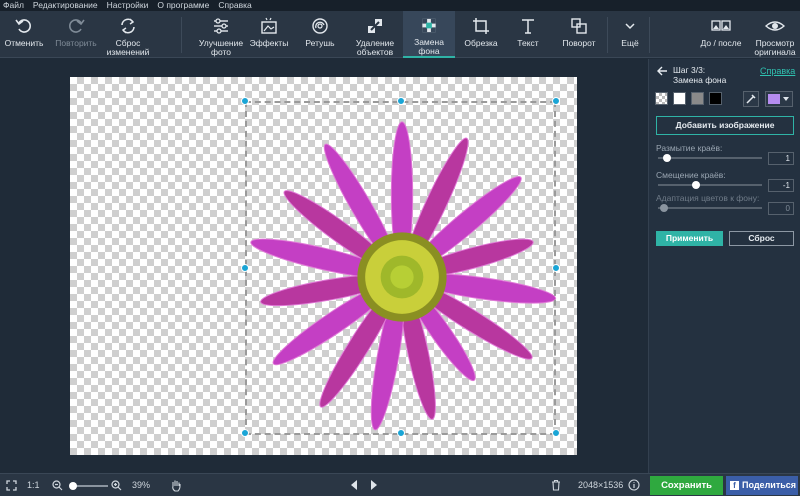 The width and height of the screenshot is (800, 496). Describe the element at coordinates (697, 98) in the screenshot. I see `gray-swatch` at that location.